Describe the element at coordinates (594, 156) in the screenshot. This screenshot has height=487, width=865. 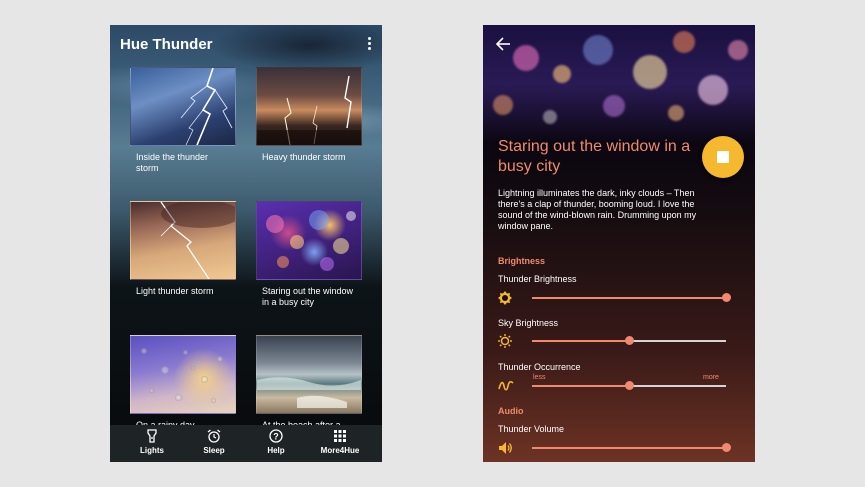
I see `scene-title: Staring out the window in a busy city` at that location.